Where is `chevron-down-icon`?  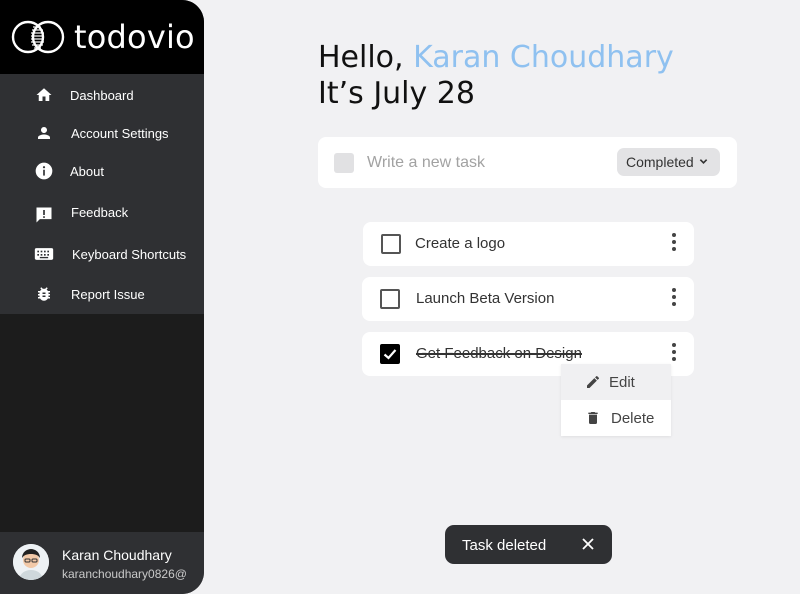 chevron-down-icon is located at coordinates (703, 161).